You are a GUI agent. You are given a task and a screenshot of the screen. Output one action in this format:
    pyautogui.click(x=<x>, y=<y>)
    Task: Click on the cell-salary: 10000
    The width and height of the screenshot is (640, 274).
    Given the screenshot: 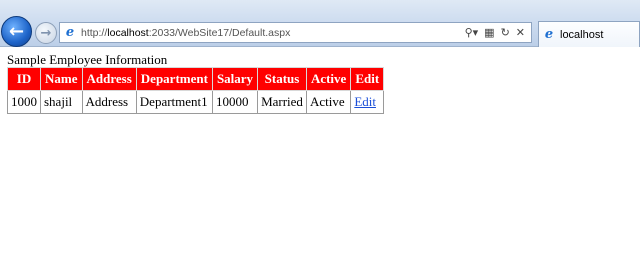 What is the action you would take?
    pyautogui.click(x=235, y=102)
    